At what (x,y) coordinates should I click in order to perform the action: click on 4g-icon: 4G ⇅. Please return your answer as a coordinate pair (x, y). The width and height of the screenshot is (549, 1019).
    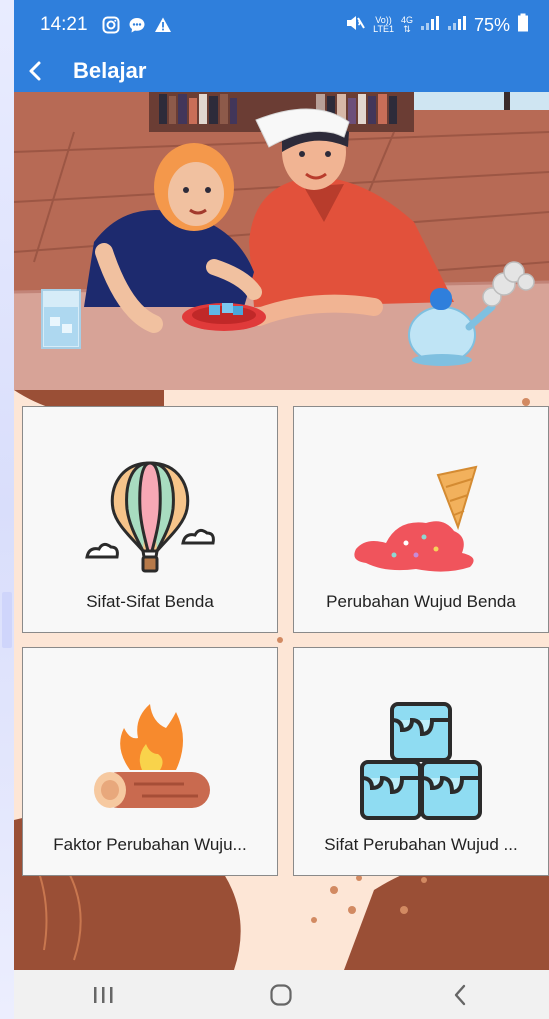
    Looking at the image, I should click on (406, 24).